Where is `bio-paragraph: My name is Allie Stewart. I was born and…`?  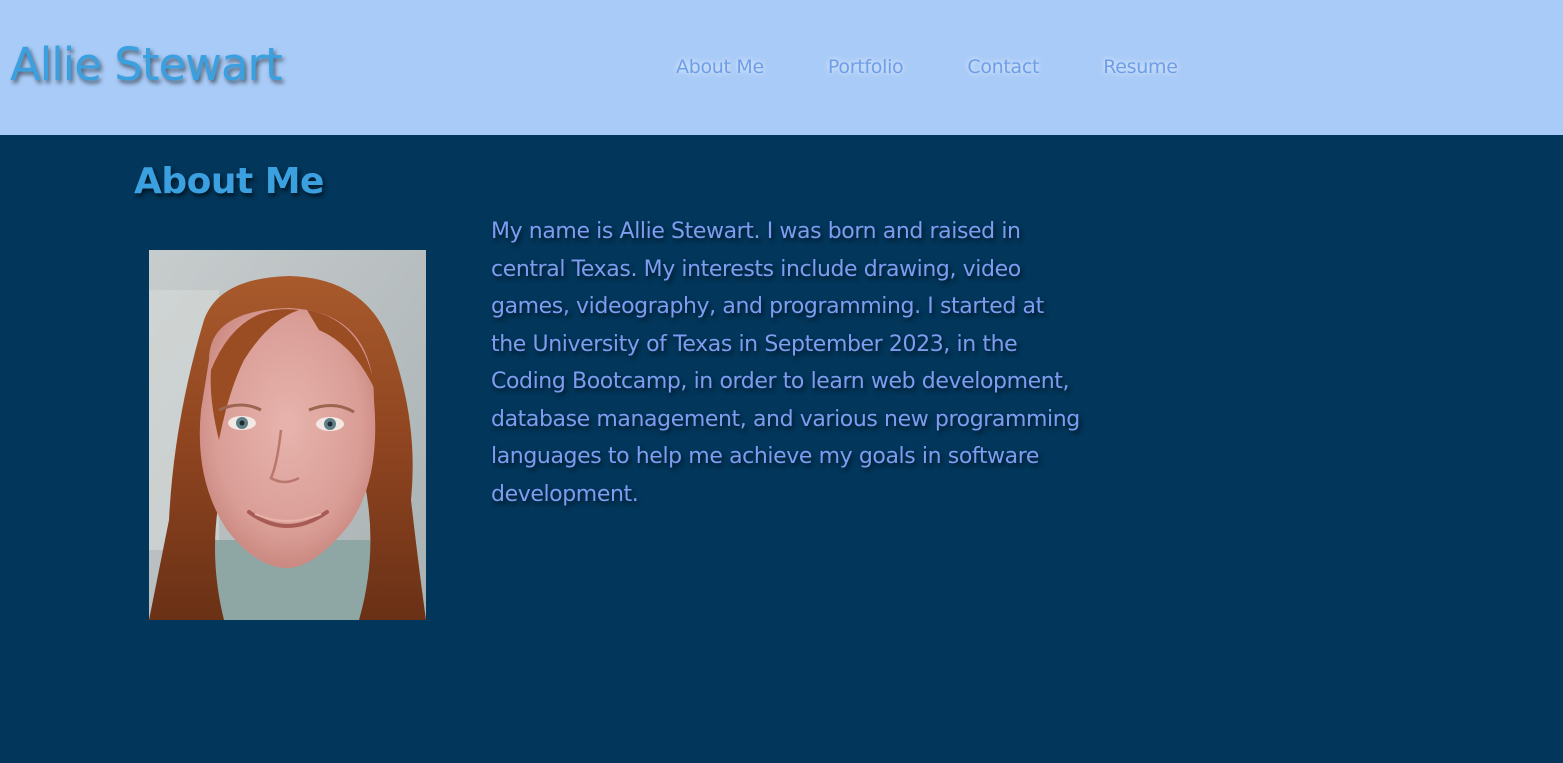 bio-paragraph: My name is Allie Stewart. I was born and… is located at coordinates (785, 363).